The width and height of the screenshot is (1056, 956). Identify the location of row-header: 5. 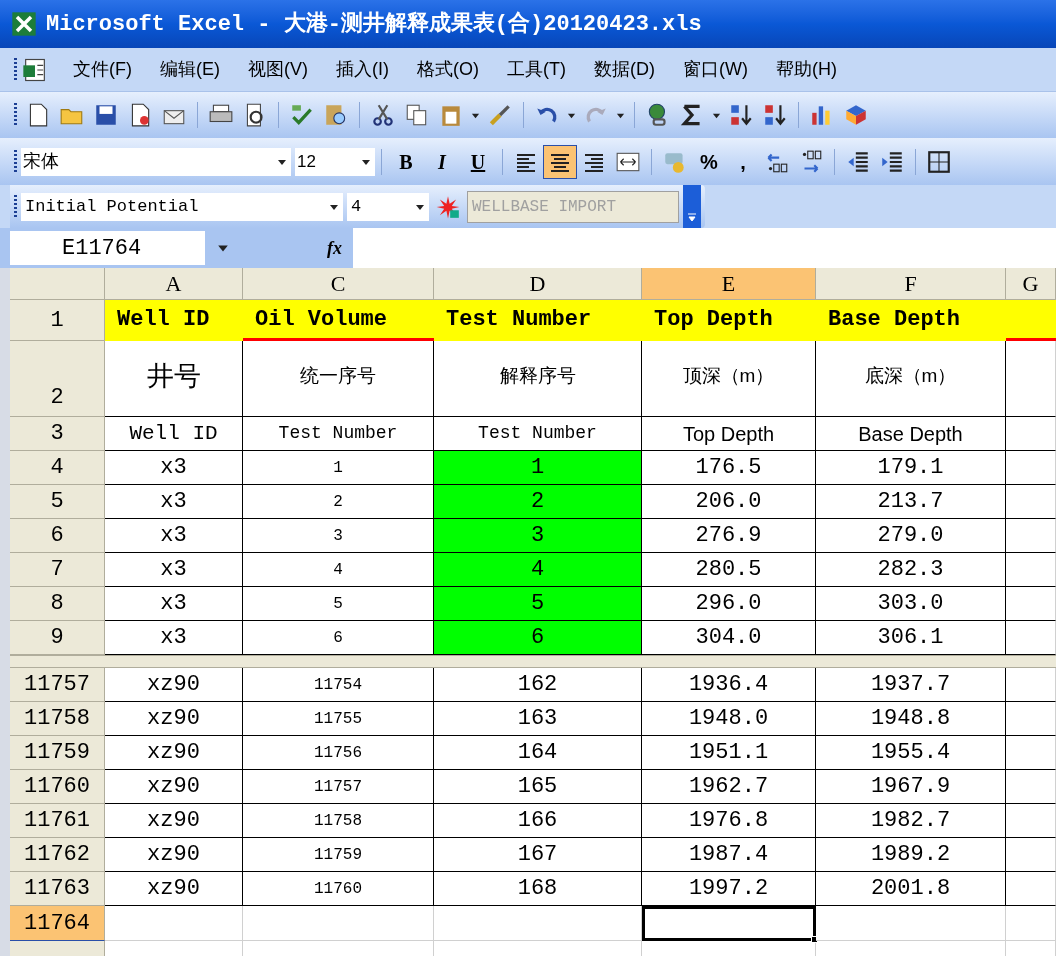
(57, 502).